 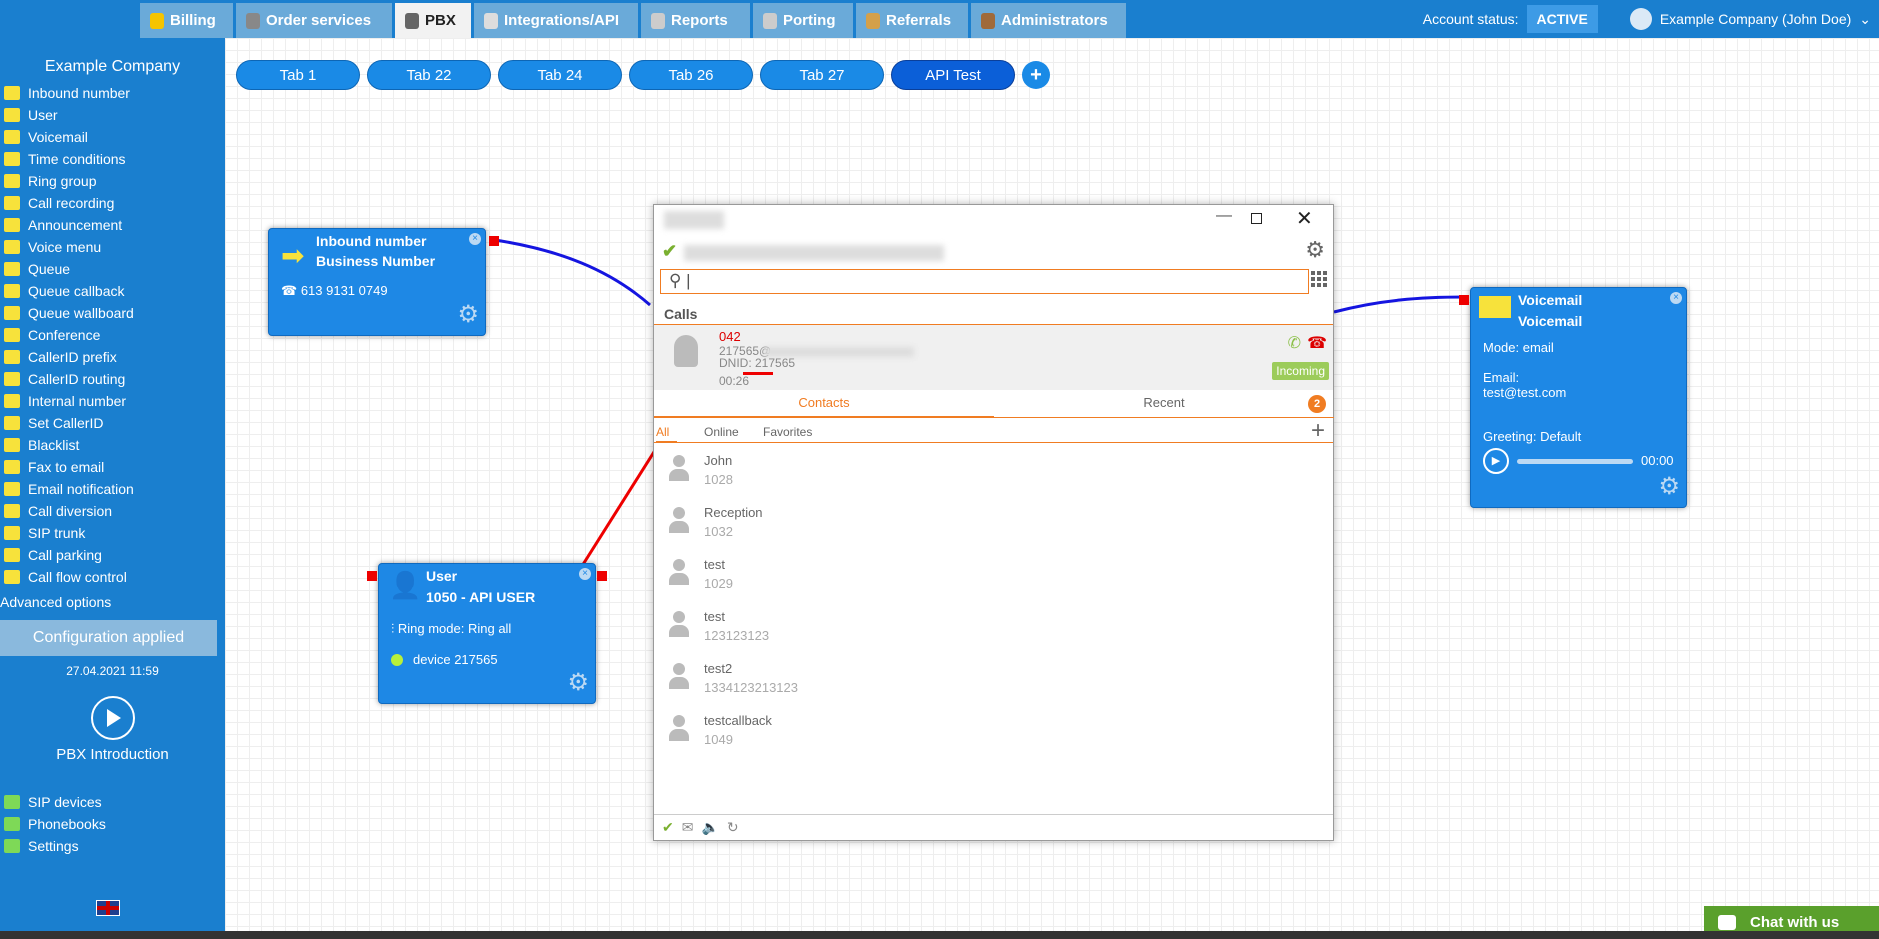 What do you see at coordinates (1315, 250) in the screenshot?
I see `settings-gear-icon: ⚙` at bounding box center [1315, 250].